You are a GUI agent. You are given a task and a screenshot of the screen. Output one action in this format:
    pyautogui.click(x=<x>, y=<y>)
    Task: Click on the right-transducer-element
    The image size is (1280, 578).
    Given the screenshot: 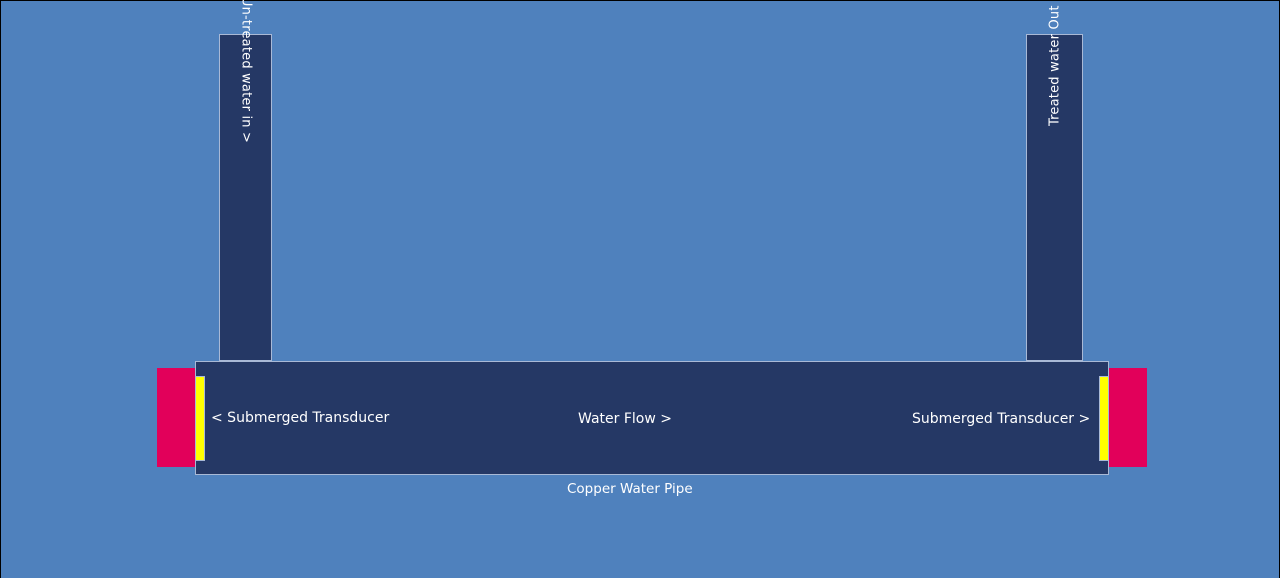 What is the action you would take?
    pyautogui.click(x=1104, y=418)
    